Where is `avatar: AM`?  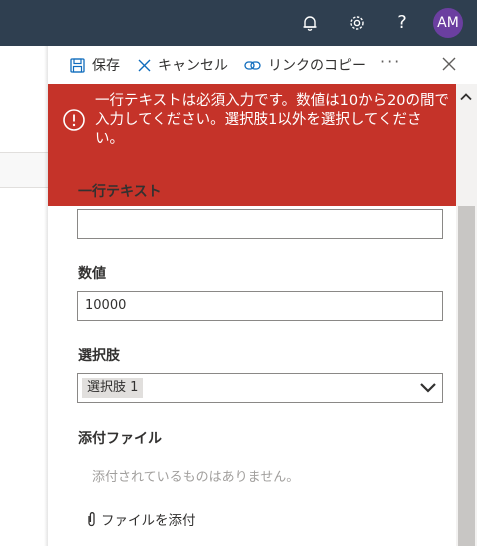
avatar: AM is located at coordinates (448, 23).